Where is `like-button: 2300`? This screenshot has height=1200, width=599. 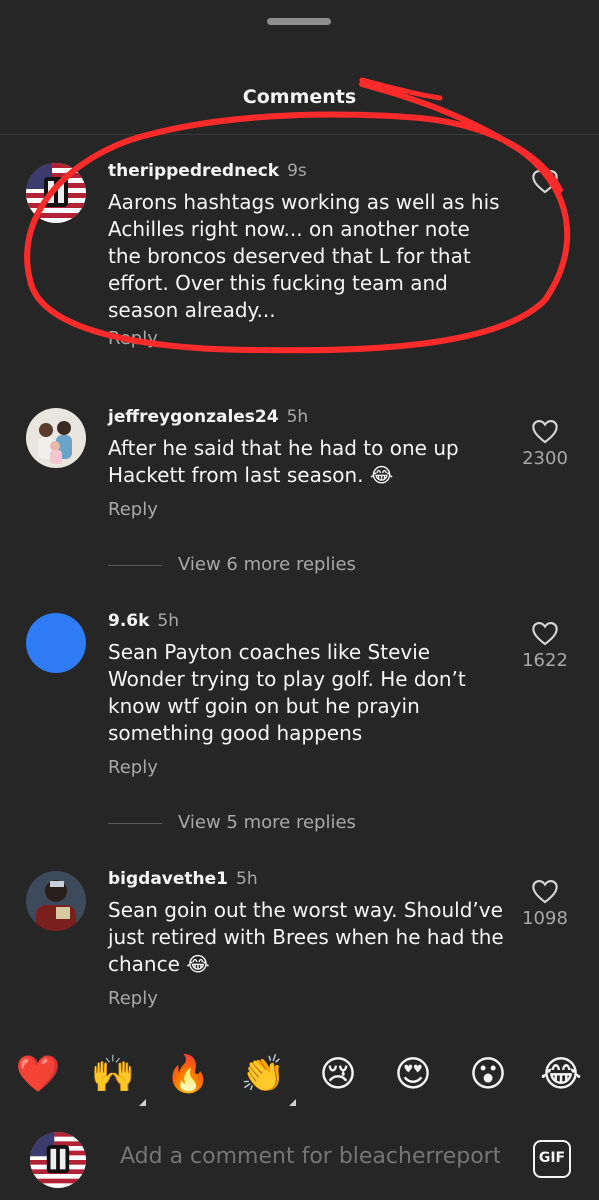 like-button: 2300 is located at coordinates (545, 443).